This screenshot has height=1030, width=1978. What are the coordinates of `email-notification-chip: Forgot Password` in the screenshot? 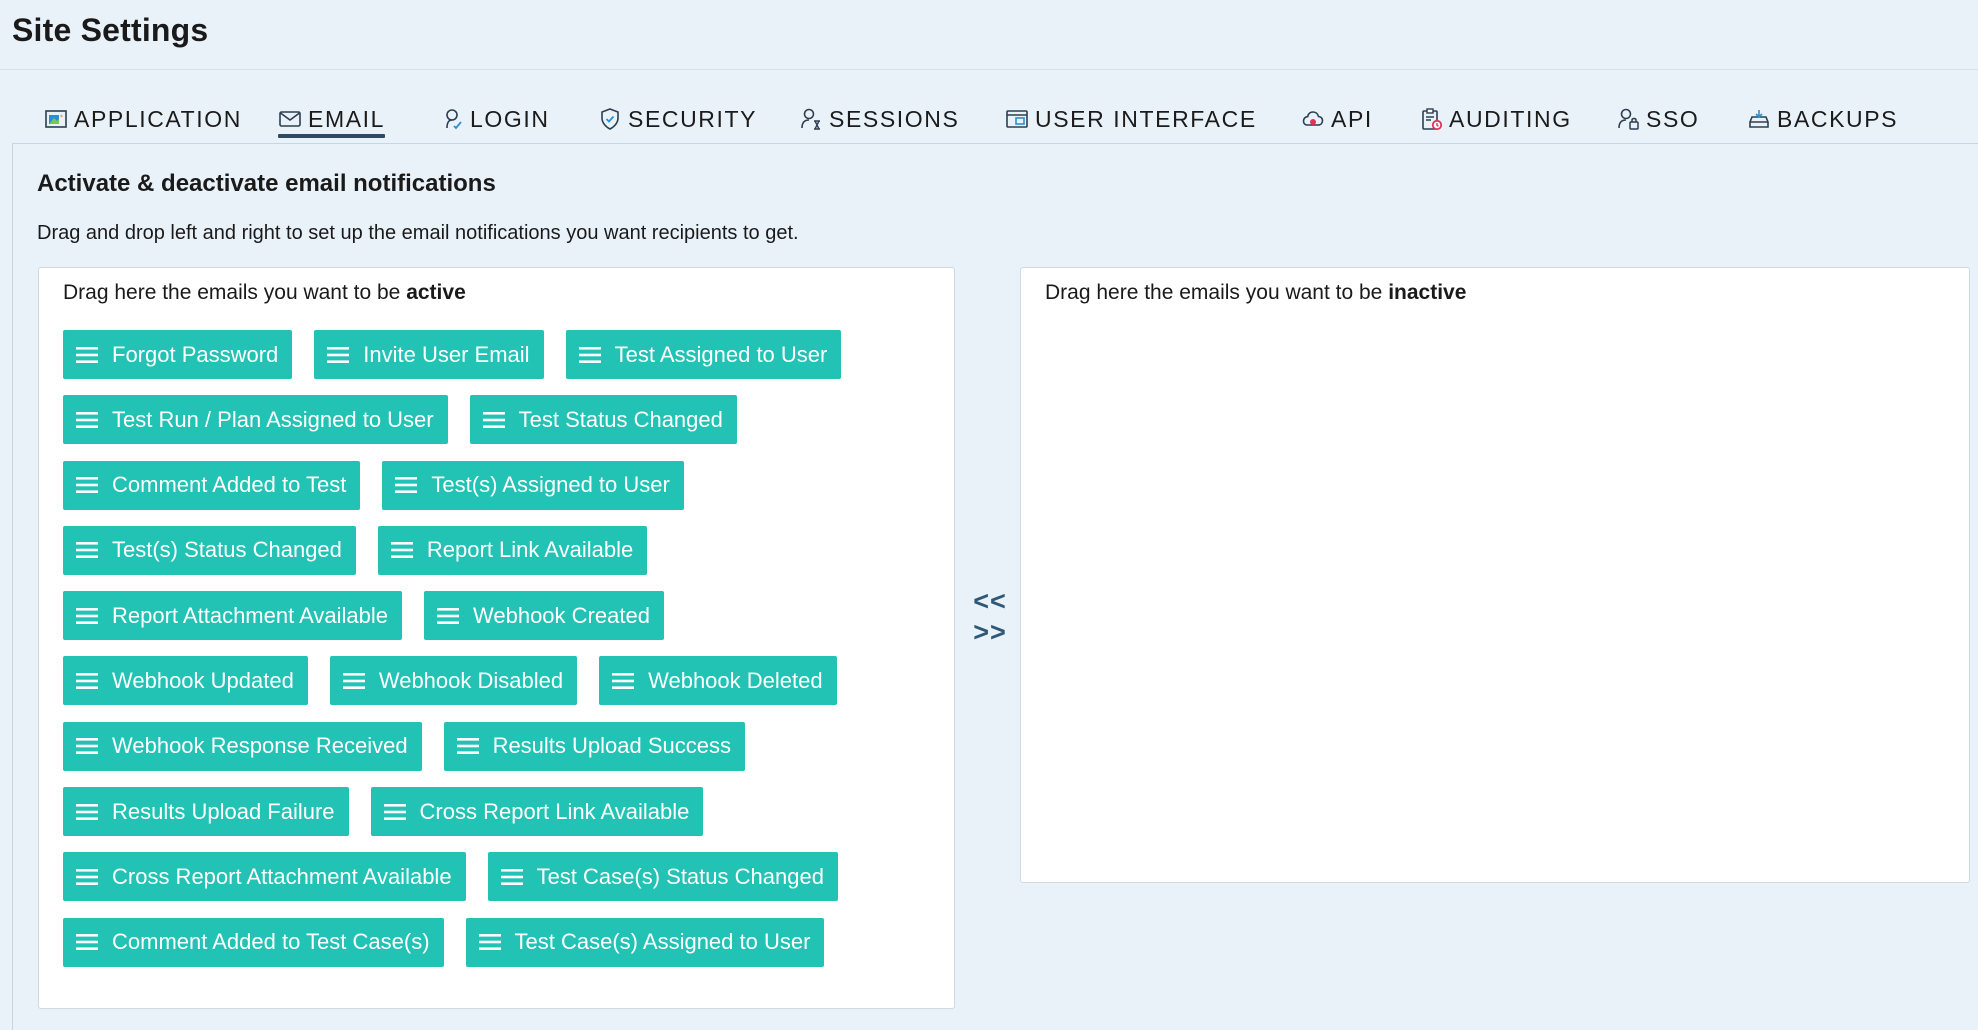 It's located at (178, 354).